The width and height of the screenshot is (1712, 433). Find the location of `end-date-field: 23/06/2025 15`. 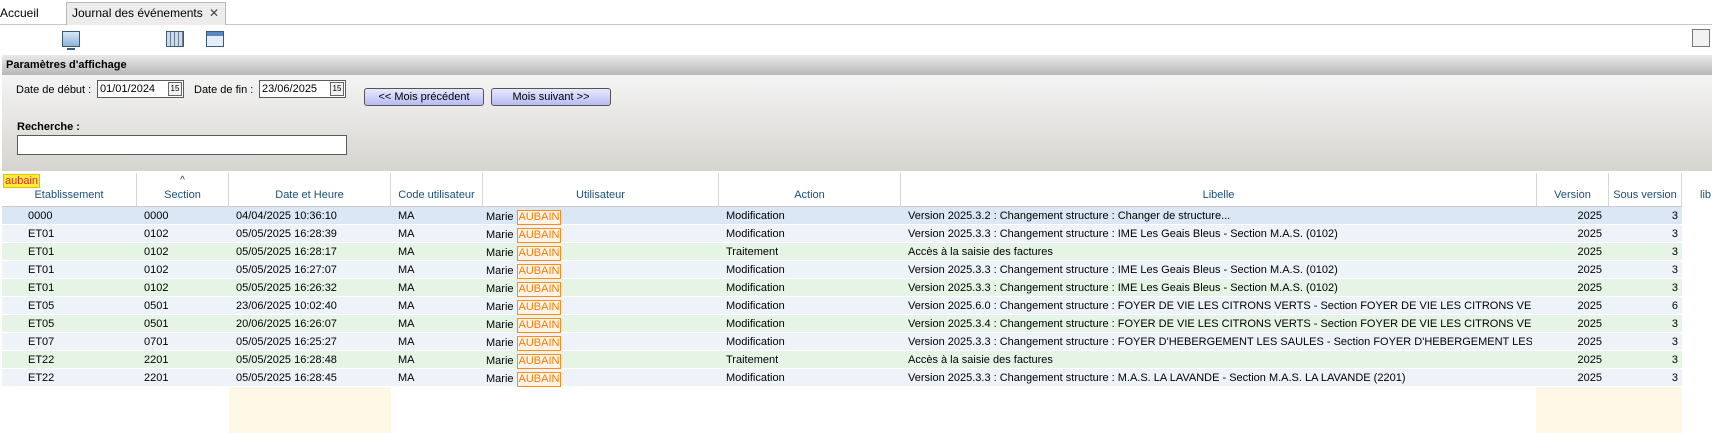

end-date-field: 23/06/2025 15 is located at coordinates (302, 89).